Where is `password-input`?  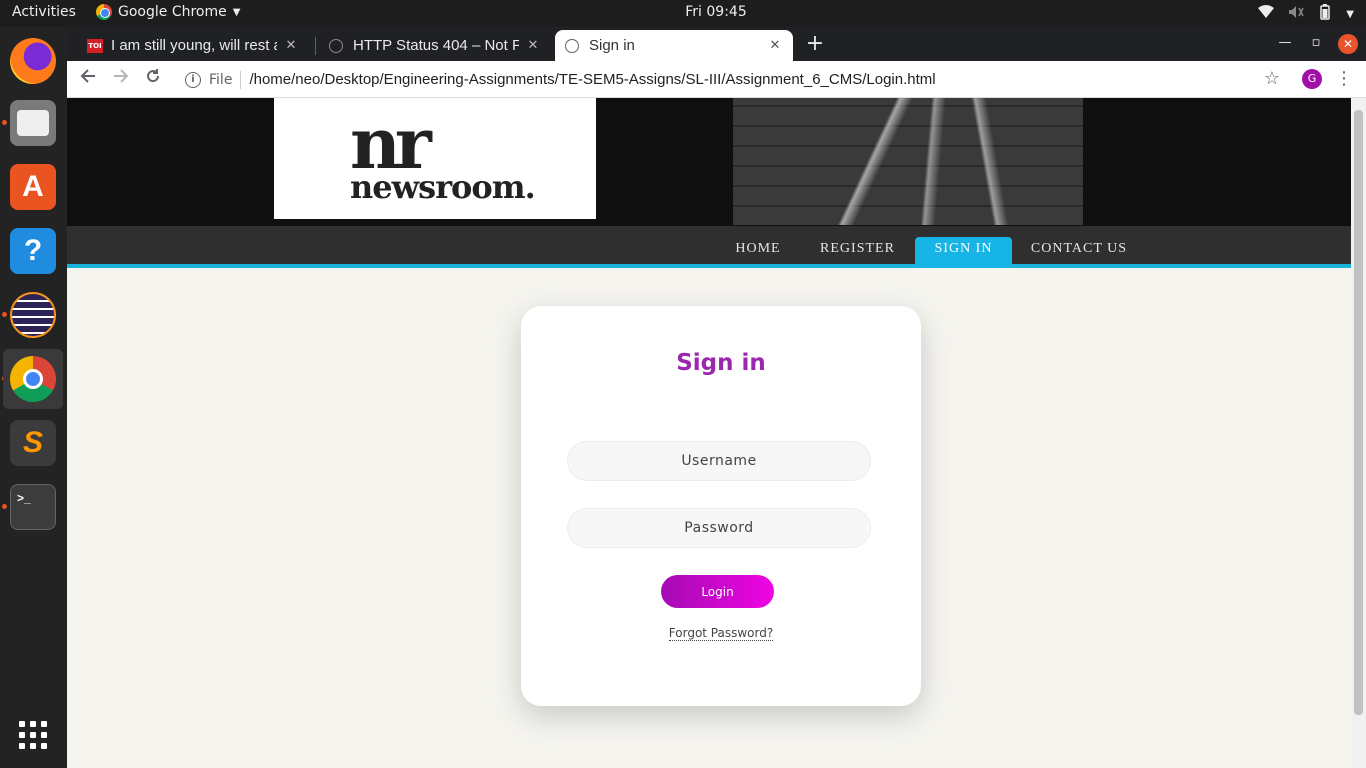 password-input is located at coordinates (719, 528).